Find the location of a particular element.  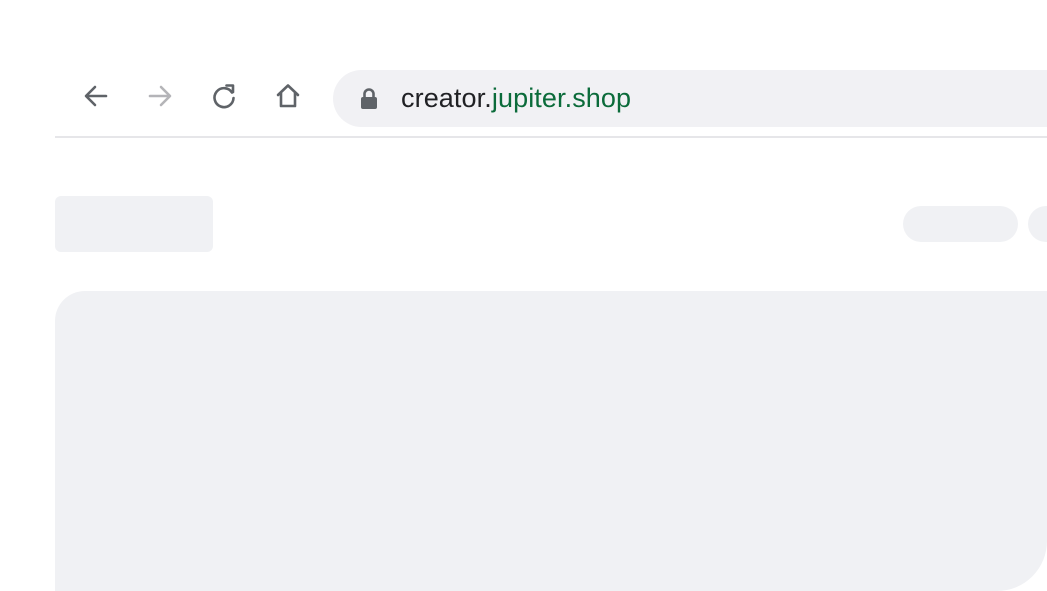

browser-toolbar: creator.jupiter.shop is located at coordinates (551, 97).